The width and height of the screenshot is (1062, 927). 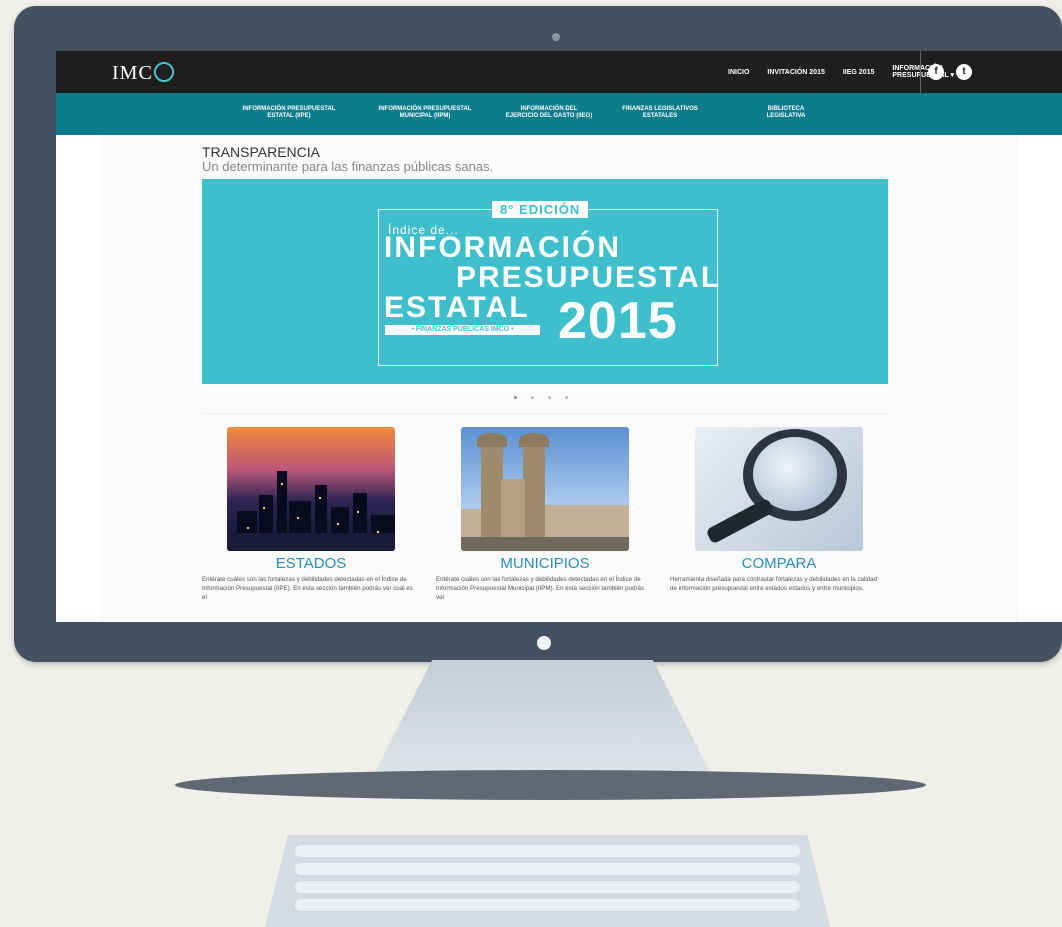 What do you see at coordinates (311, 563) in the screenshot?
I see `estados-title: ESTADOS` at bounding box center [311, 563].